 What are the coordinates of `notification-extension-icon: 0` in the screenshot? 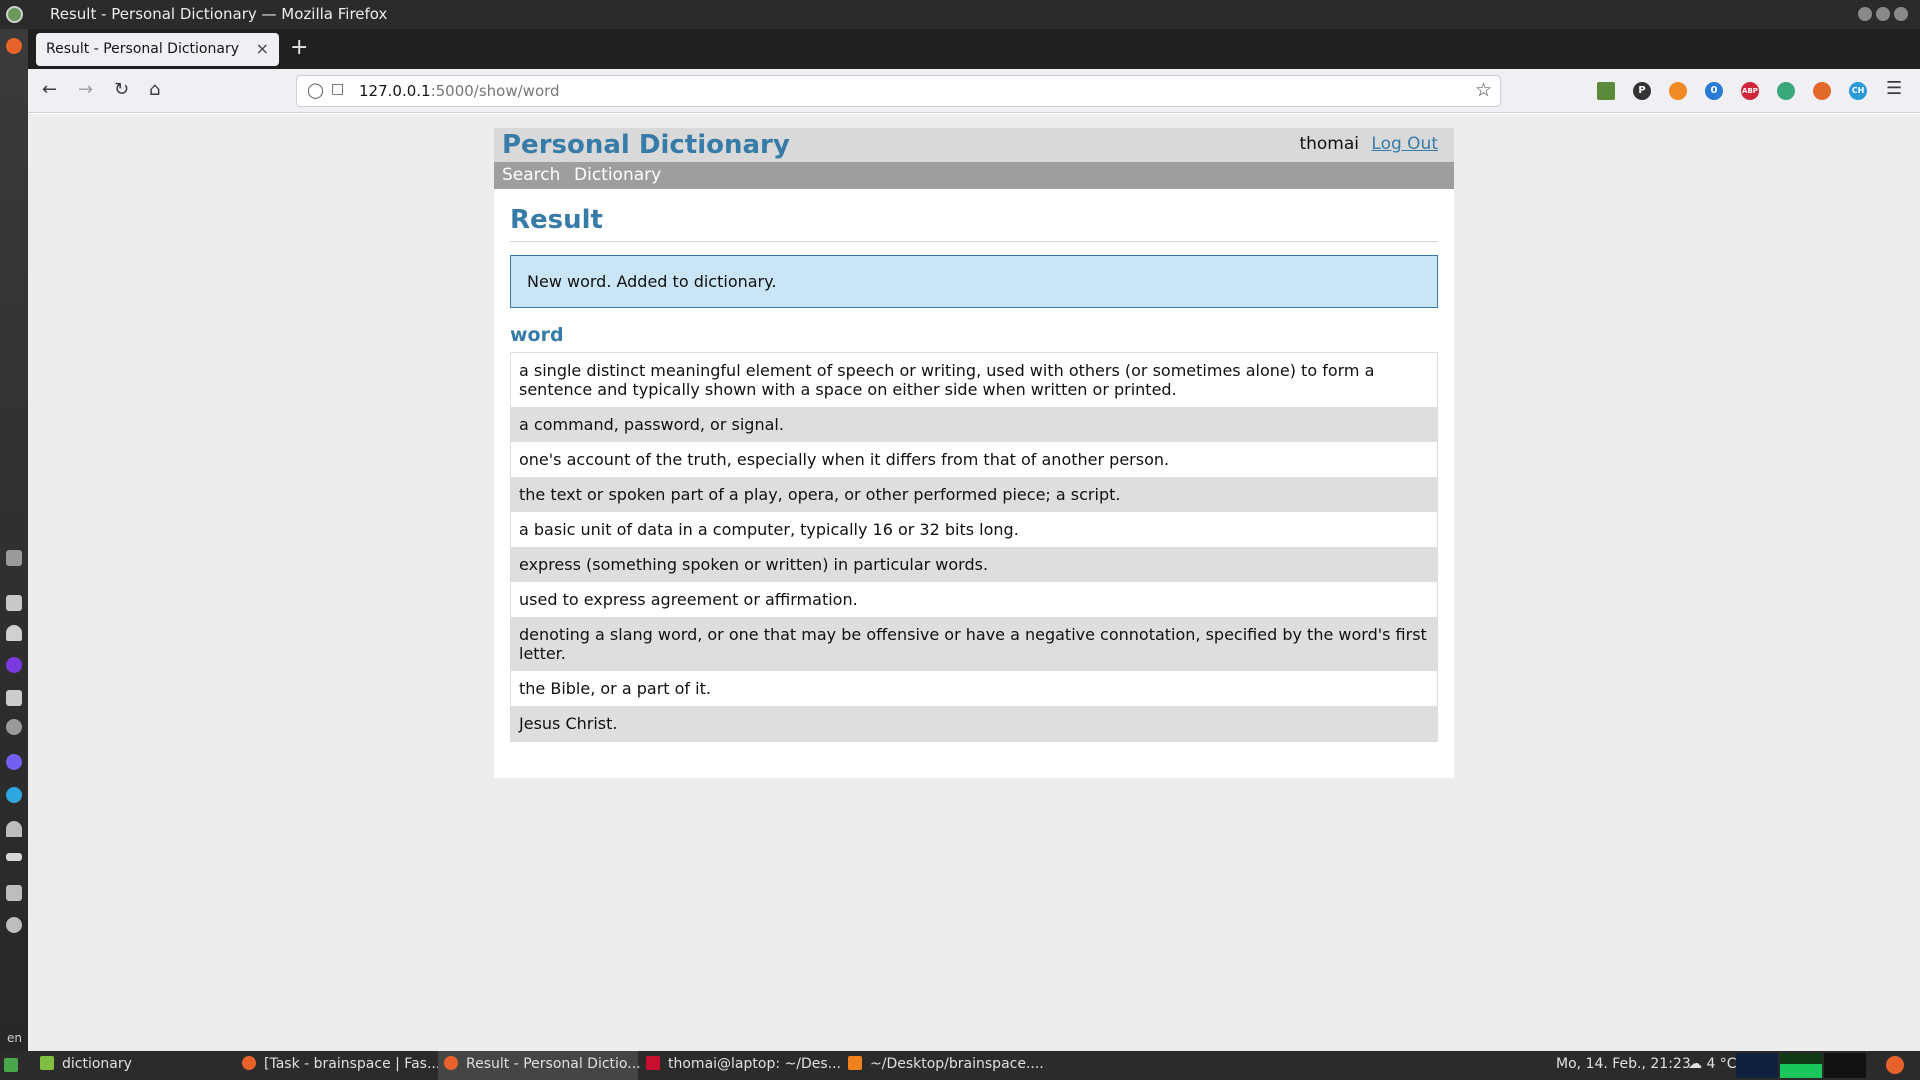 It's located at (1714, 91).